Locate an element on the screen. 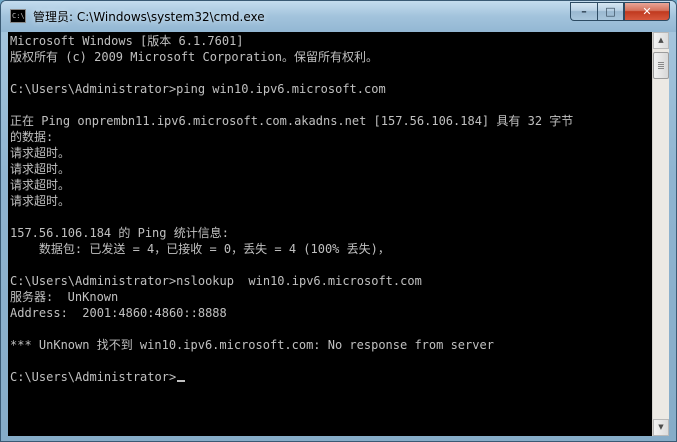 The height and width of the screenshot is (442, 677). console-line: Microsoft Windows [版本 6.1.7601] is located at coordinates (127, 41).